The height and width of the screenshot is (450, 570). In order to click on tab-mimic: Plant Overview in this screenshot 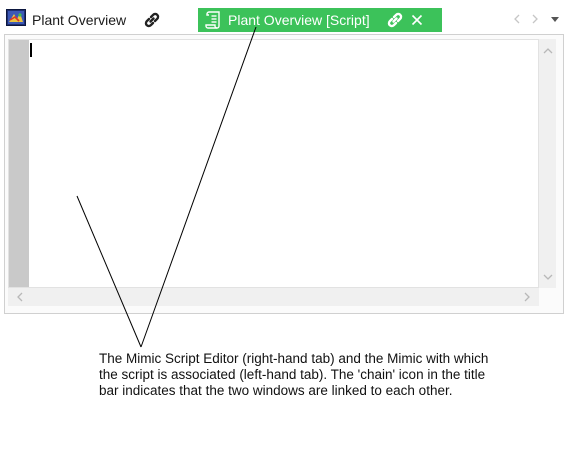, I will do `click(84, 20)`.